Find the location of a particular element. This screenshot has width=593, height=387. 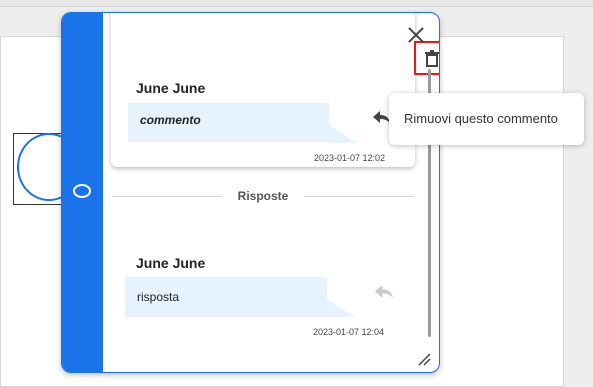

replies-divider-right is located at coordinates (359, 196).